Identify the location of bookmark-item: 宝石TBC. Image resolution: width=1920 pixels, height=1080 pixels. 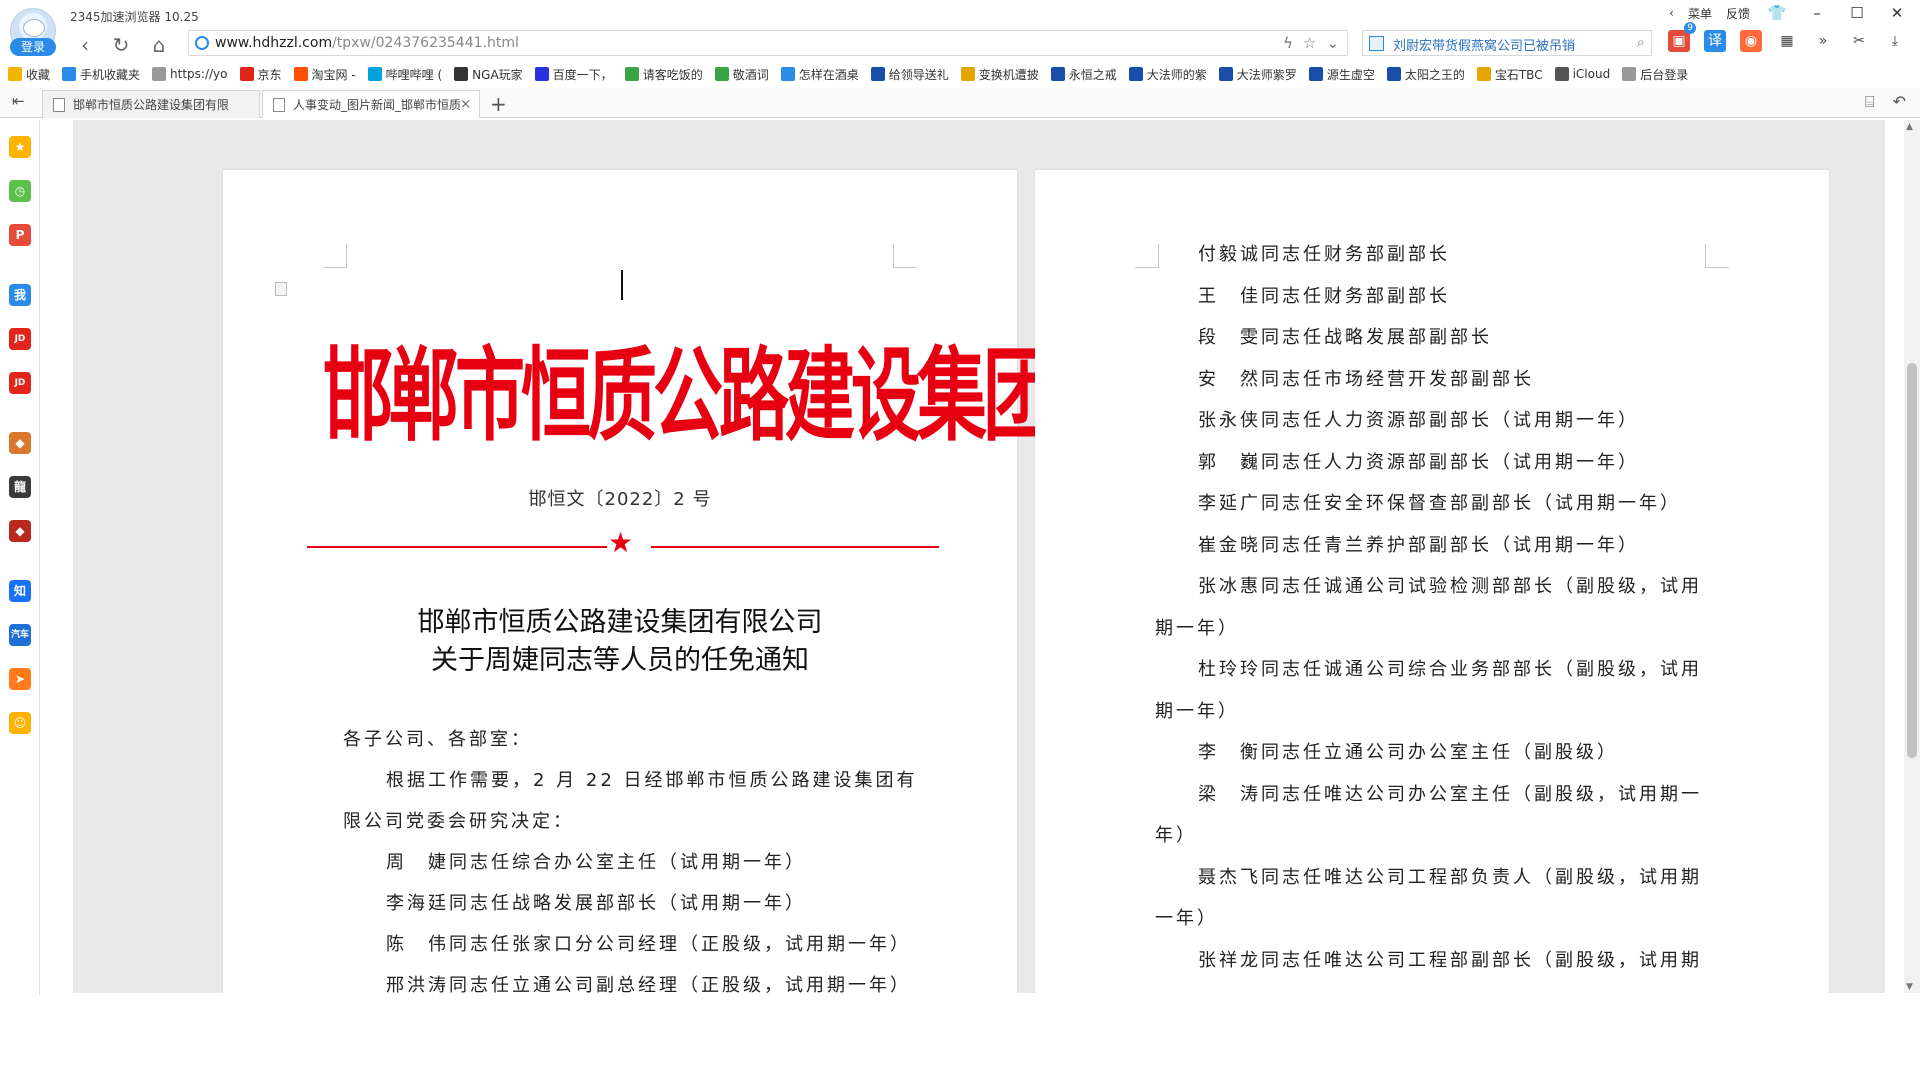
(1509, 74).